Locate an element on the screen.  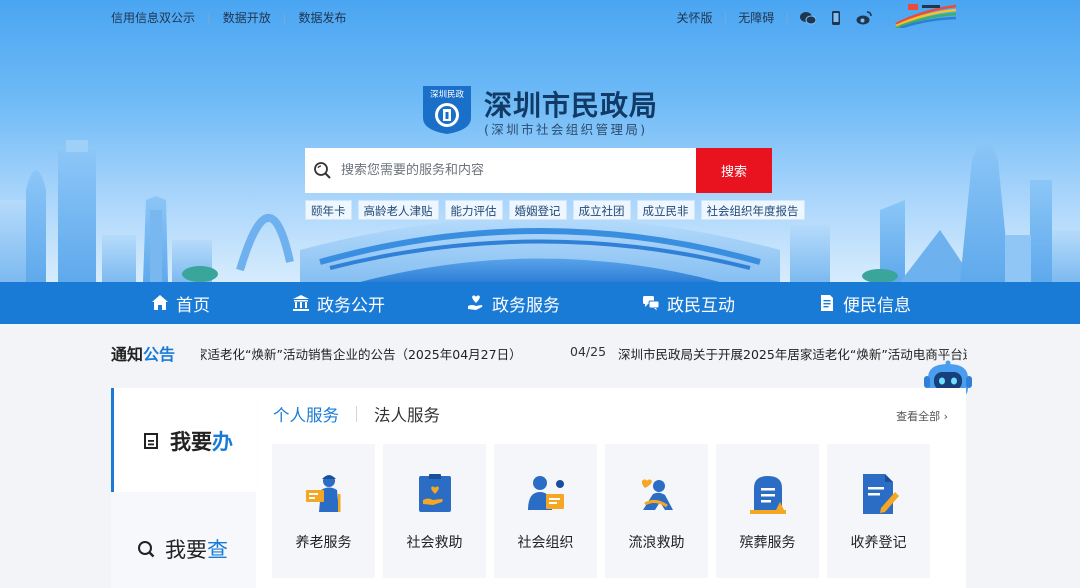
nav-item-home: 首页 is located at coordinates (180, 303).